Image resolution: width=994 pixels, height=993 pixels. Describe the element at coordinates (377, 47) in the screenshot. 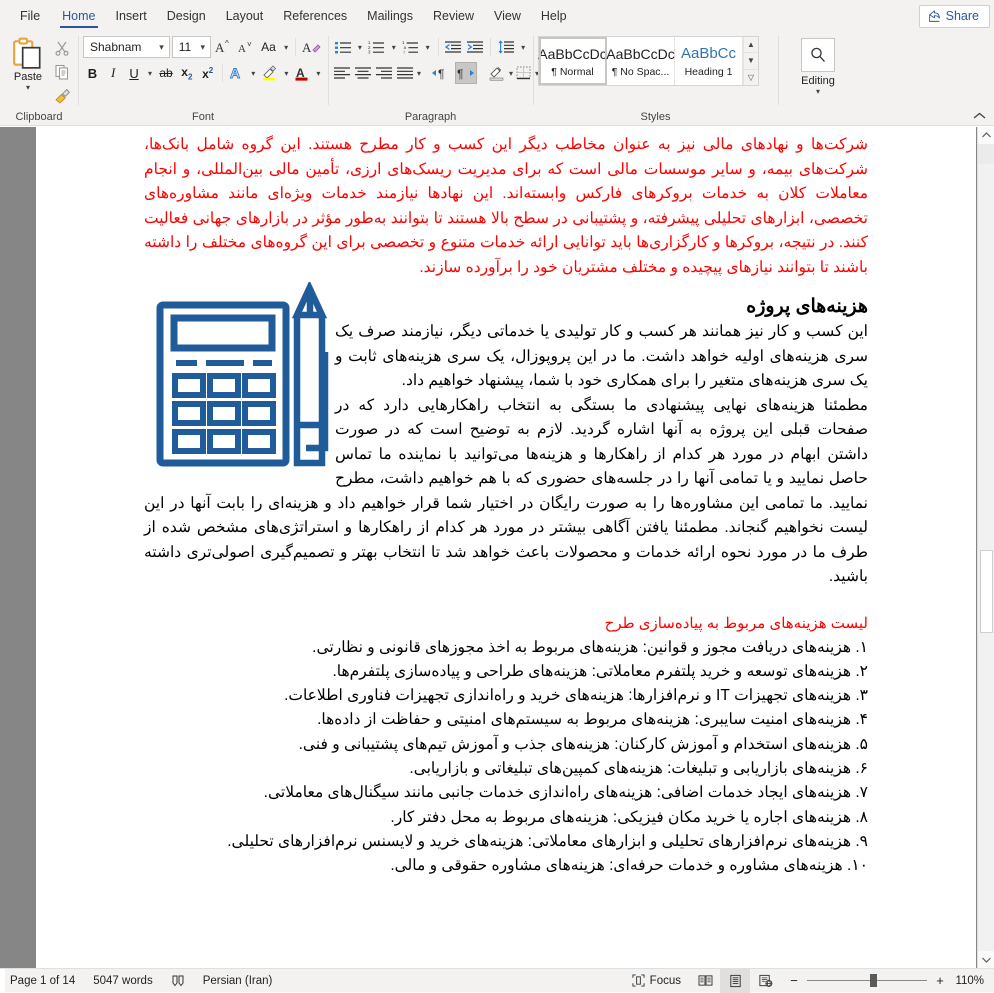

I see `numbering-button: 123` at that location.